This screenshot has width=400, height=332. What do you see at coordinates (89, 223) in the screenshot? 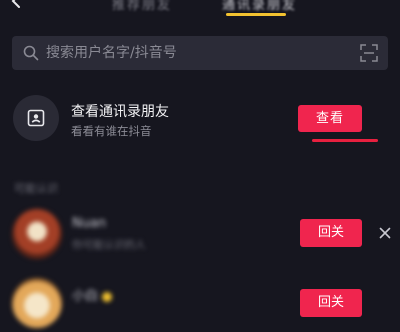
I see `user-name: Nuan` at bounding box center [89, 223].